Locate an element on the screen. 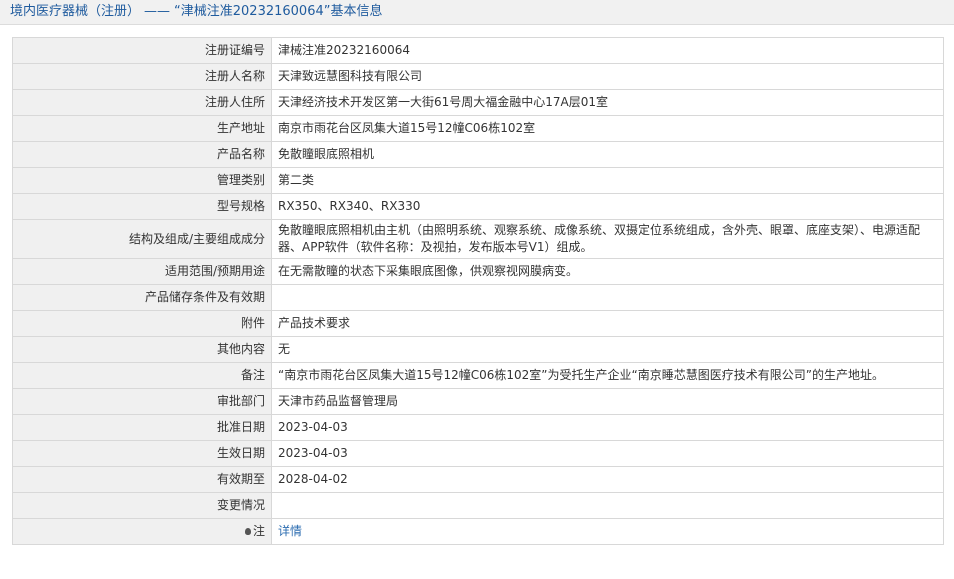  table-row: 注册人住所 天津经济技术开发区第一大街61号周大福金融中心17A层01室 is located at coordinates (478, 102).